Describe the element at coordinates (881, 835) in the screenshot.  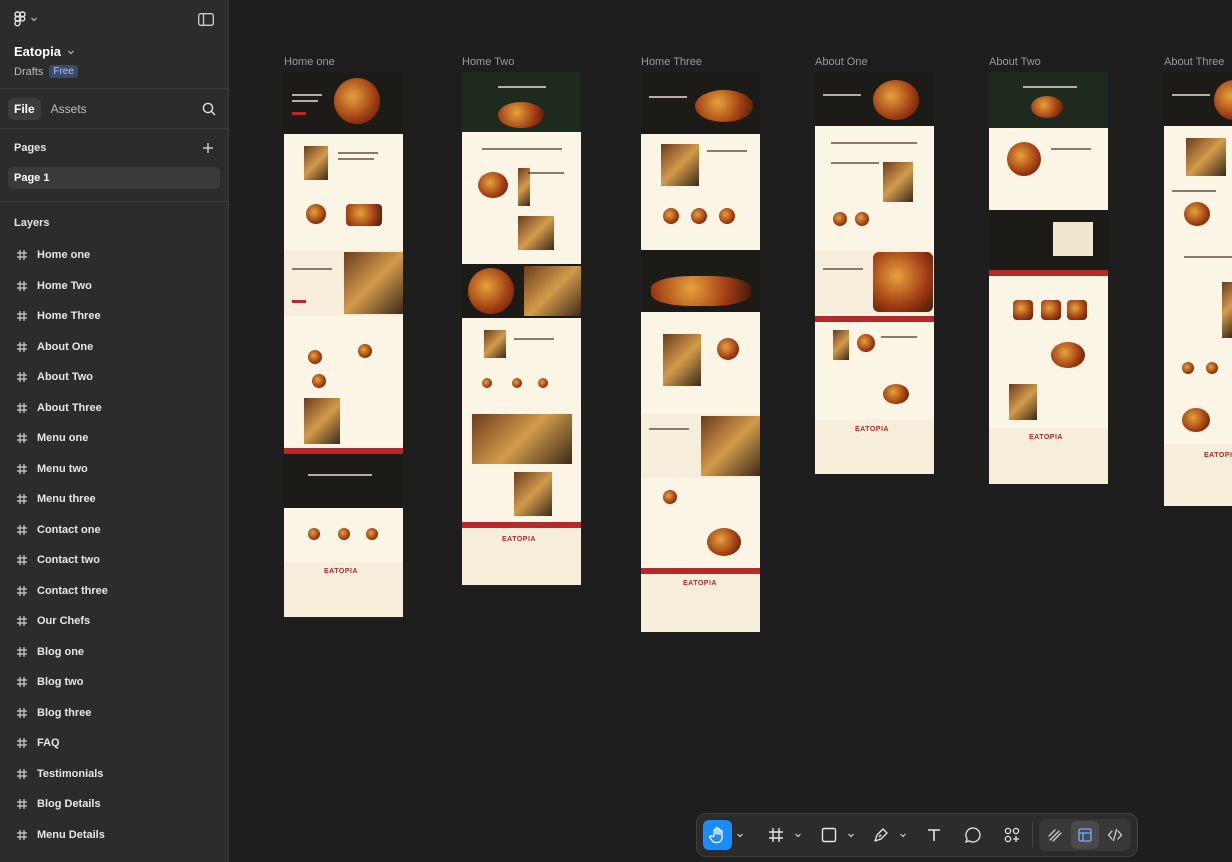
I see `pen-tool-button` at that location.